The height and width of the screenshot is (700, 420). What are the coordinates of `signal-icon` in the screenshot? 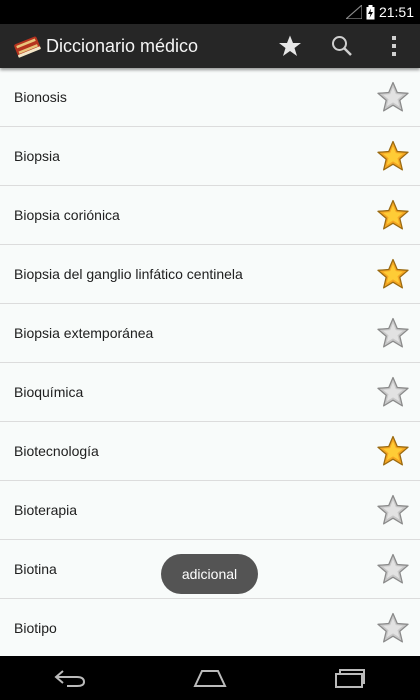 It's located at (353, 12).